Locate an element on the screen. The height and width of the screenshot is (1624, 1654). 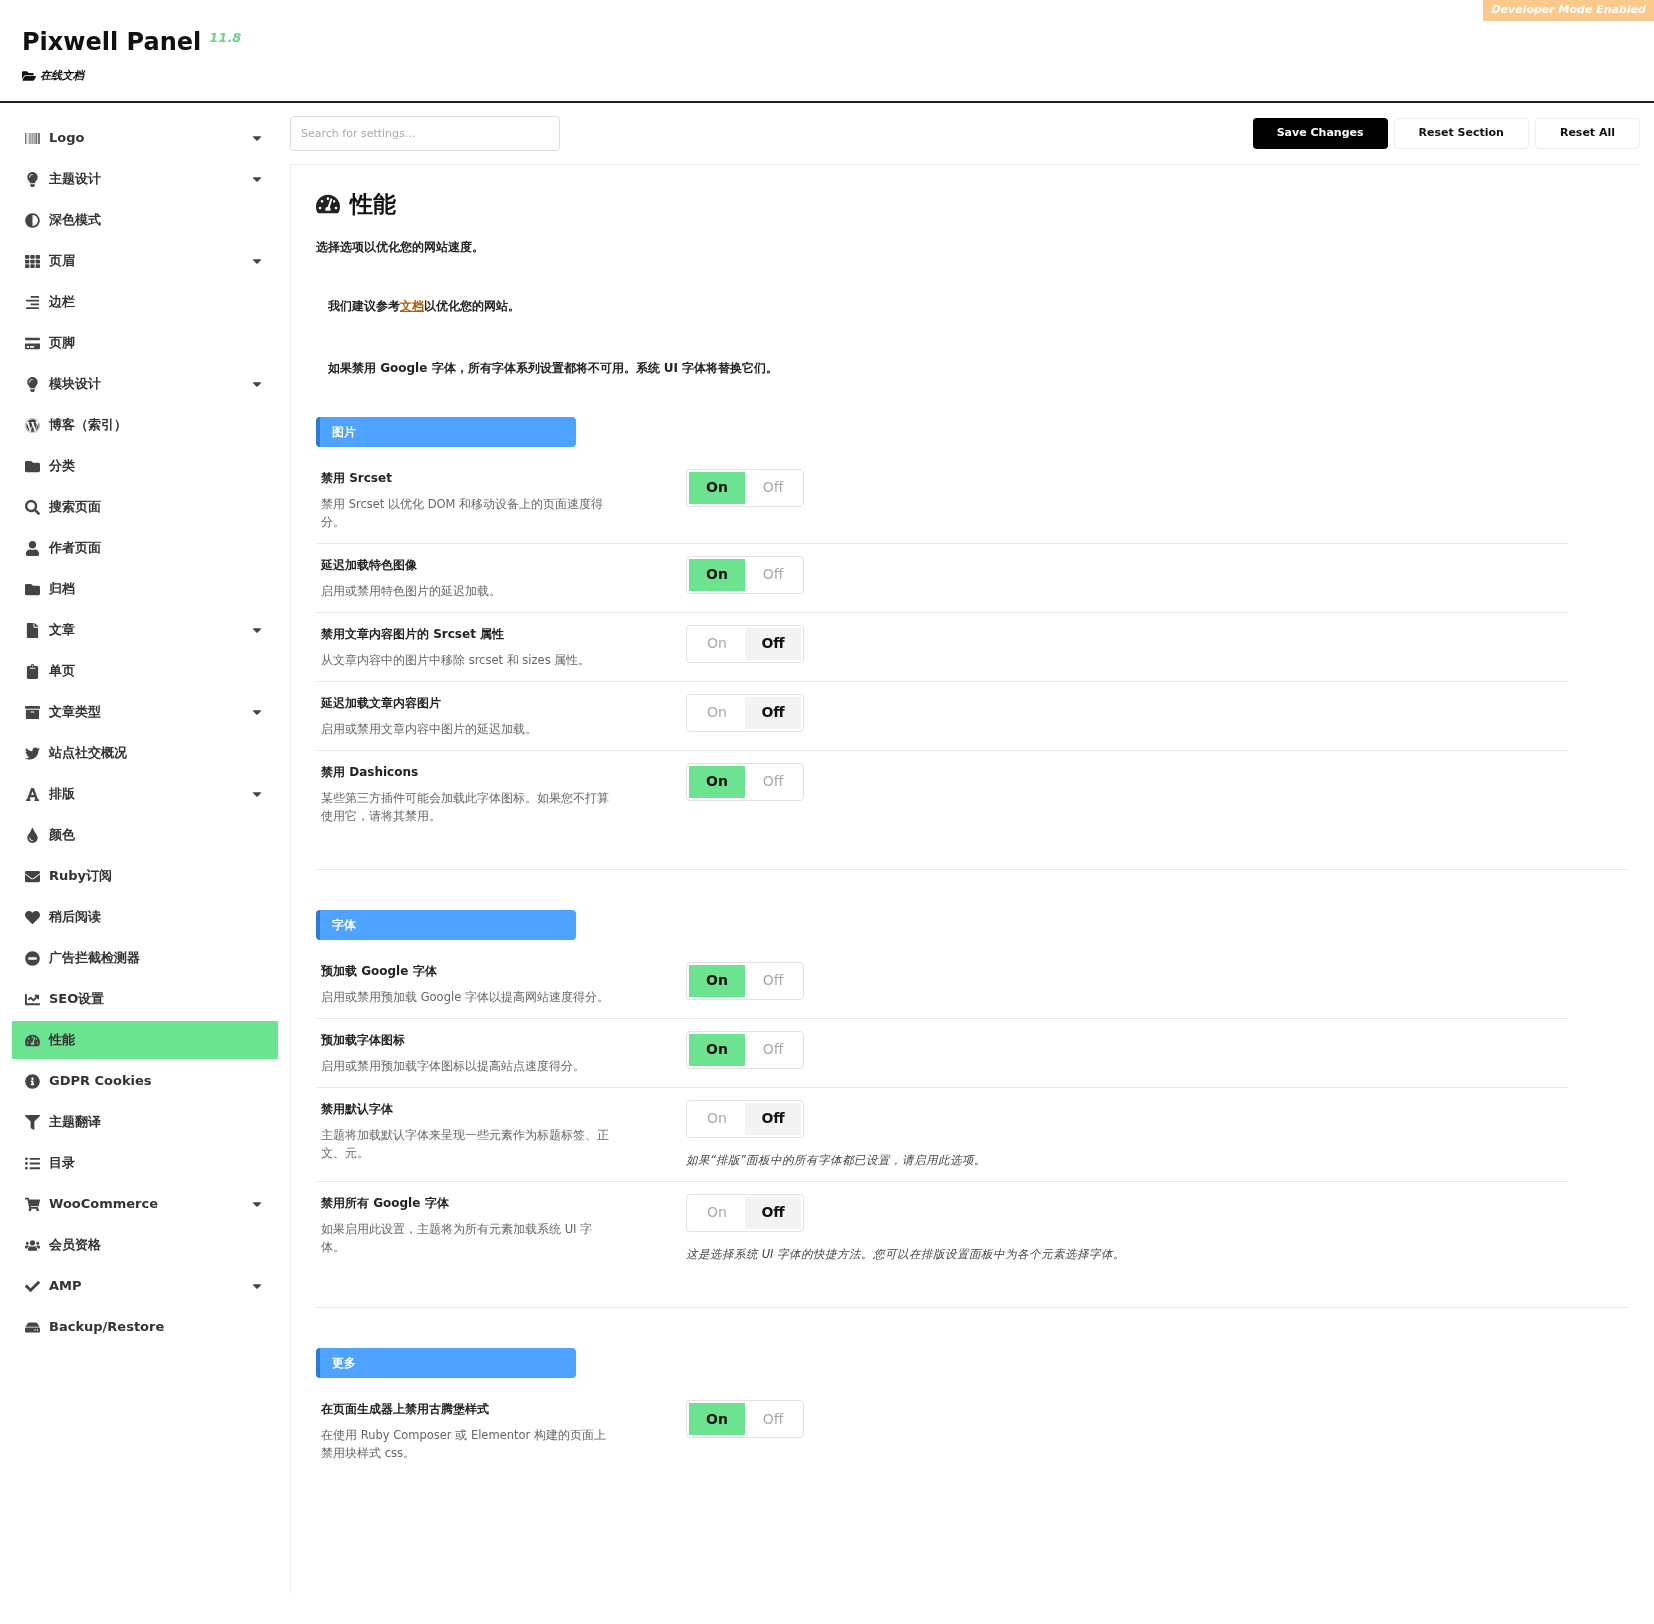
docs-link: 文档 is located at coordinates (412, 305).